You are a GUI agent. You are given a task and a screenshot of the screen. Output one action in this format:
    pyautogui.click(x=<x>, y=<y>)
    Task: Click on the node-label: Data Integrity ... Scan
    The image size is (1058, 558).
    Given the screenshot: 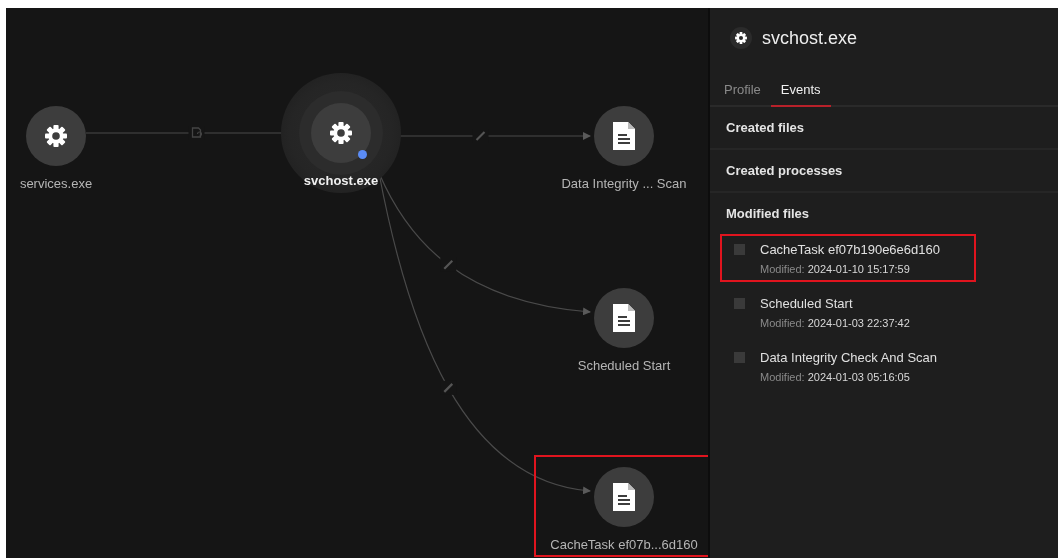 What is the action you would take?
    pyautogui.click(x=624, y=183)
    